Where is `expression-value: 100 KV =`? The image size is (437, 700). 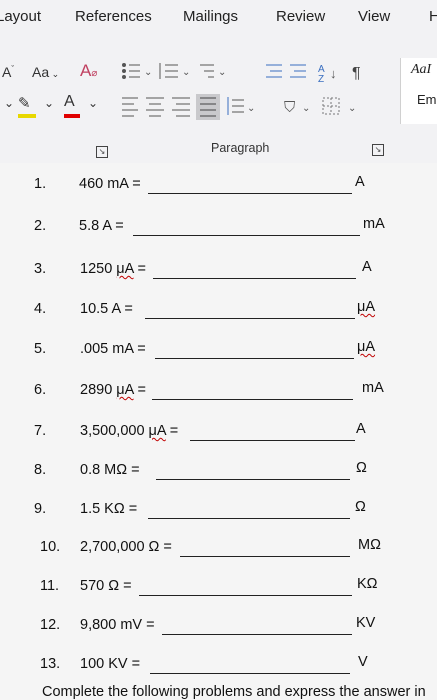
expression-value: 100 KV = is located at coordinates (110, 664).